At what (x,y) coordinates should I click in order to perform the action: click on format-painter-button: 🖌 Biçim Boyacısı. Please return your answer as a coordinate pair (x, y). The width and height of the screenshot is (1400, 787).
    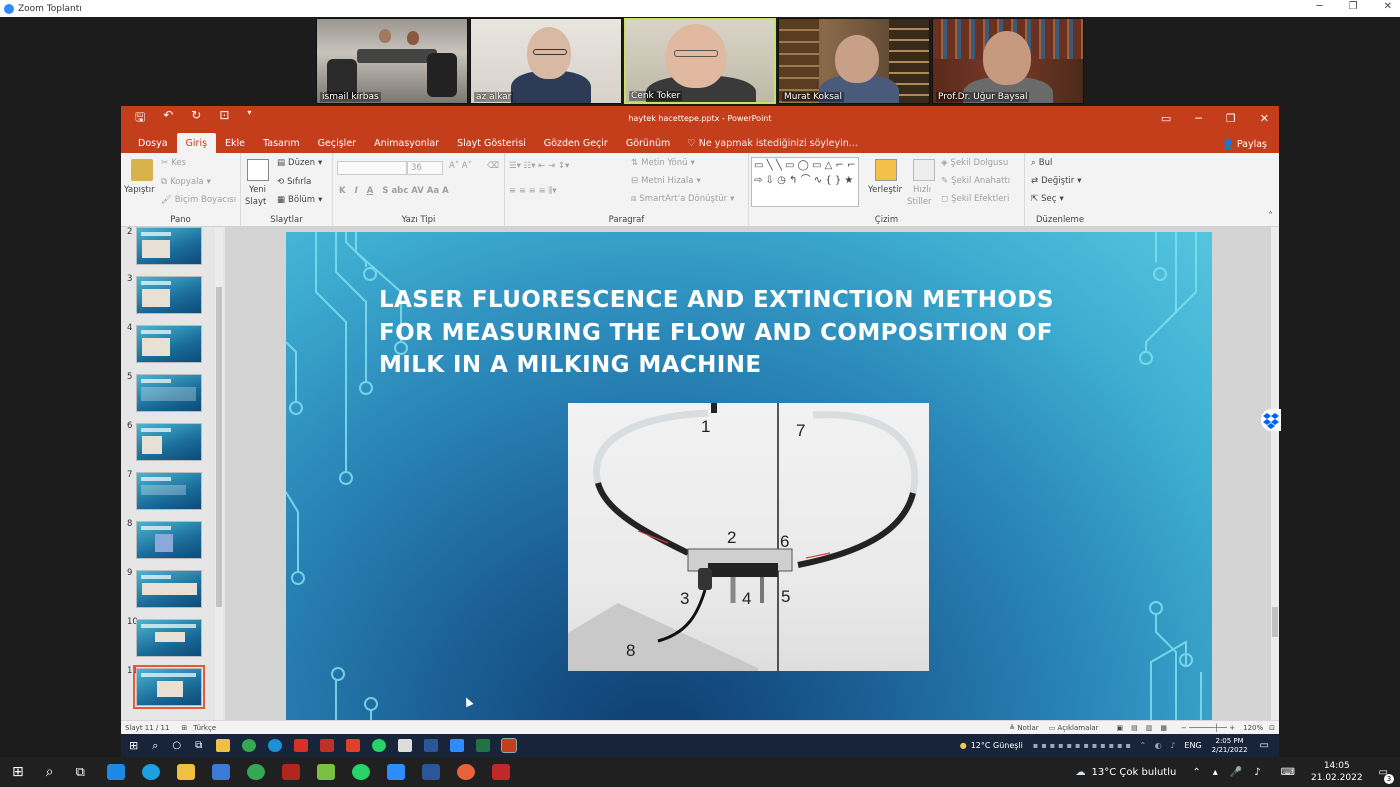
    Looking at the image, I should click on (198, 200).